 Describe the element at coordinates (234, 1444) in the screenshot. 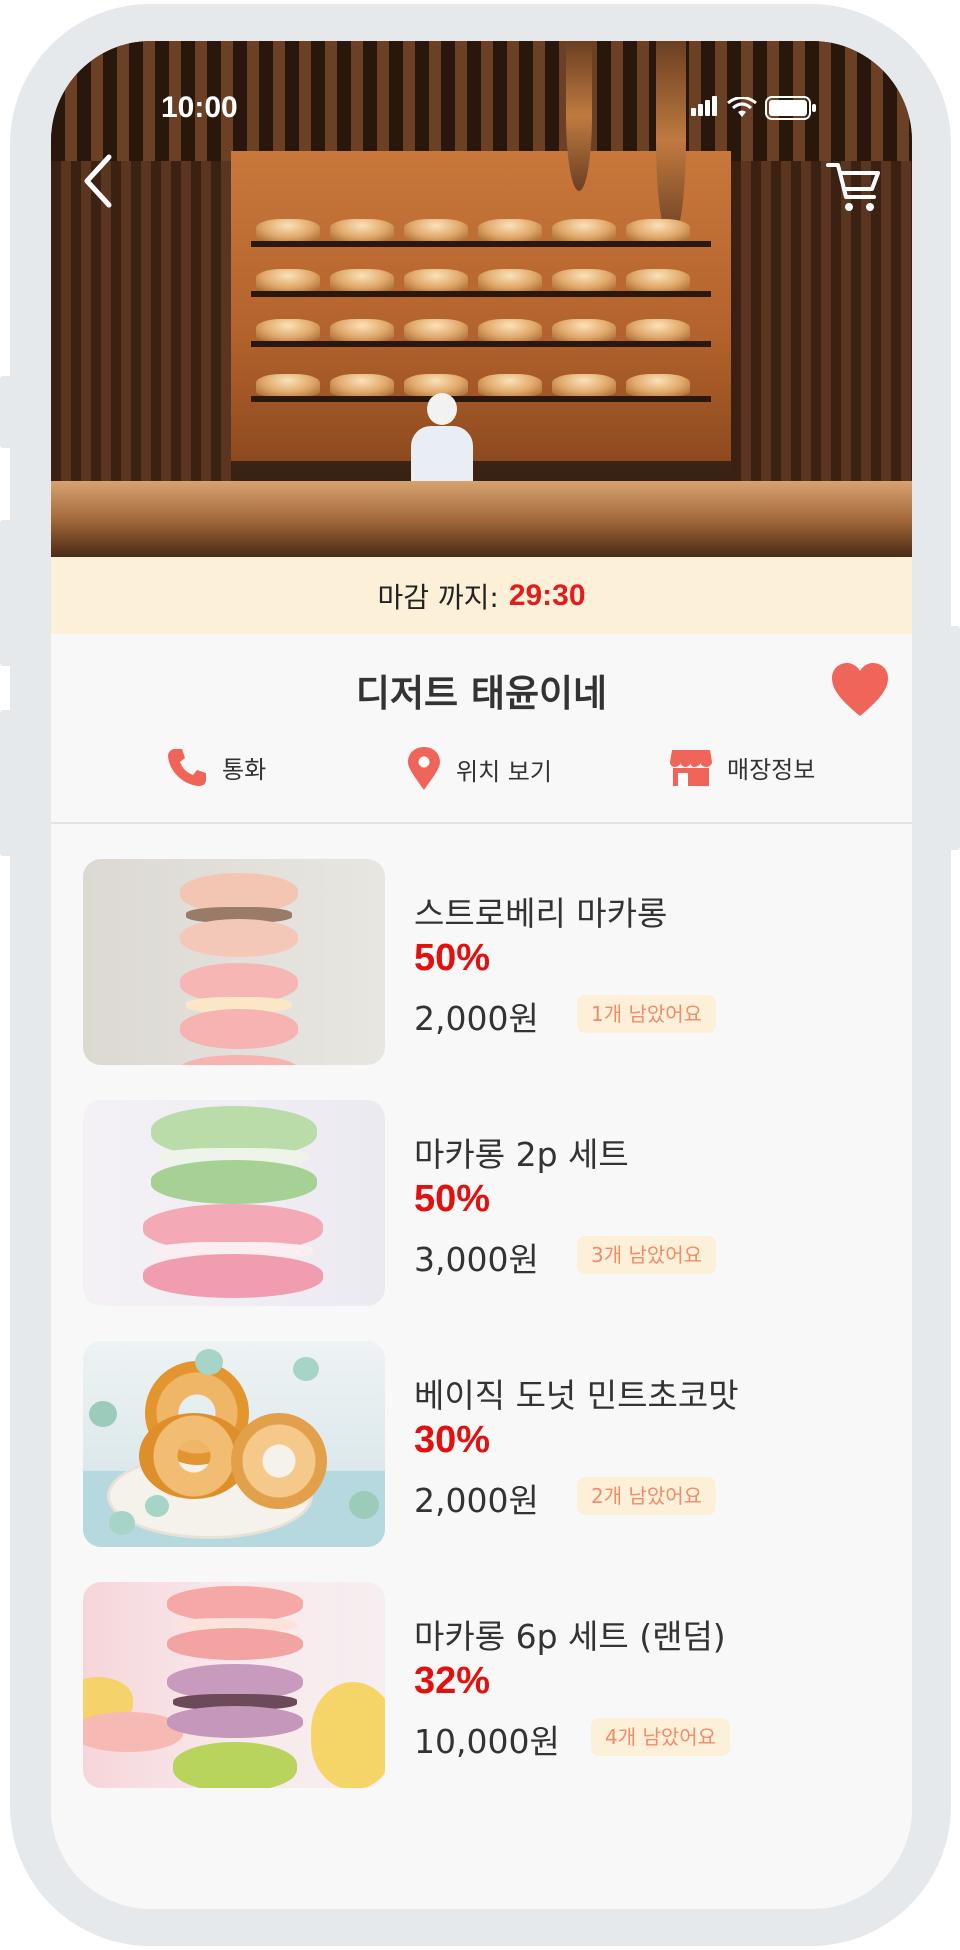

I see `product-image-mint-choco-donut` at that location.